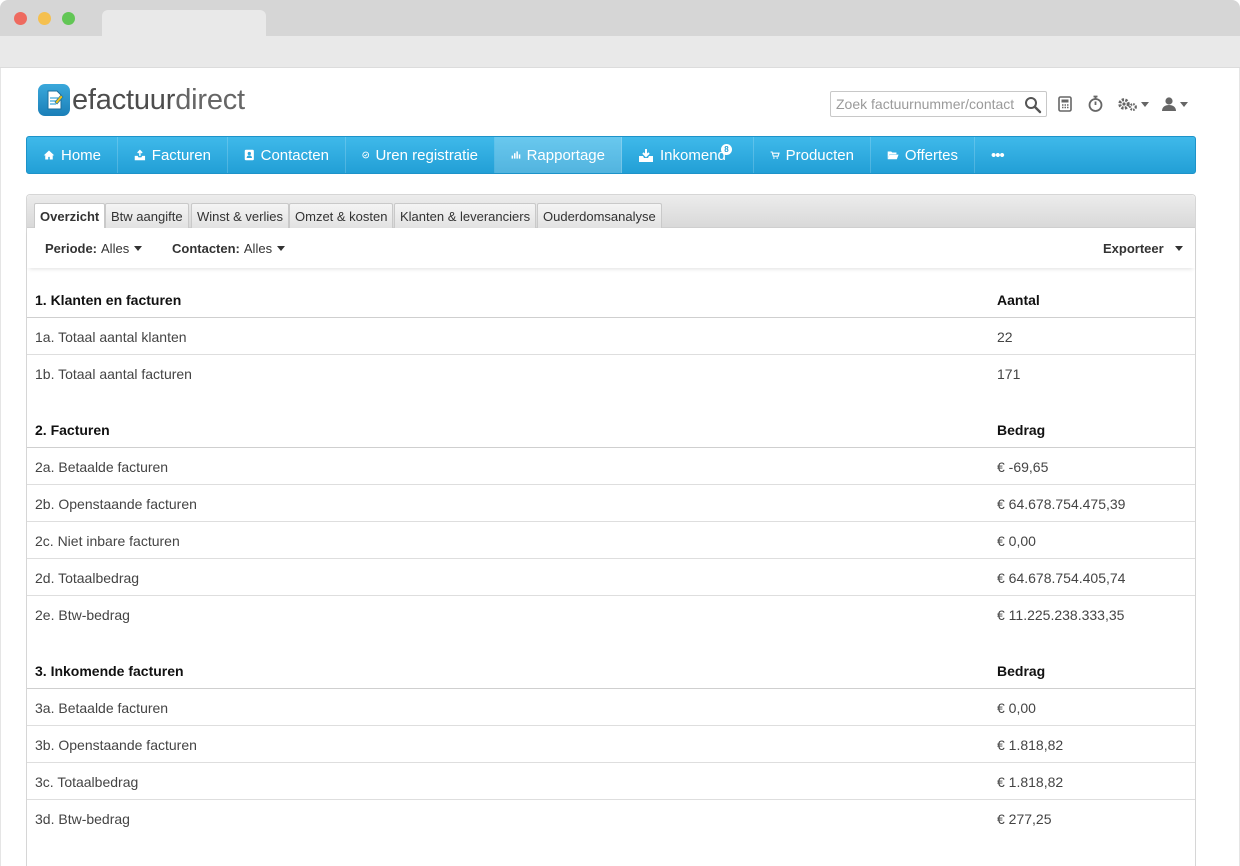  Describe the element at coordinates (1133, 104) in the screenshot. I see `settings-menu` at that location.